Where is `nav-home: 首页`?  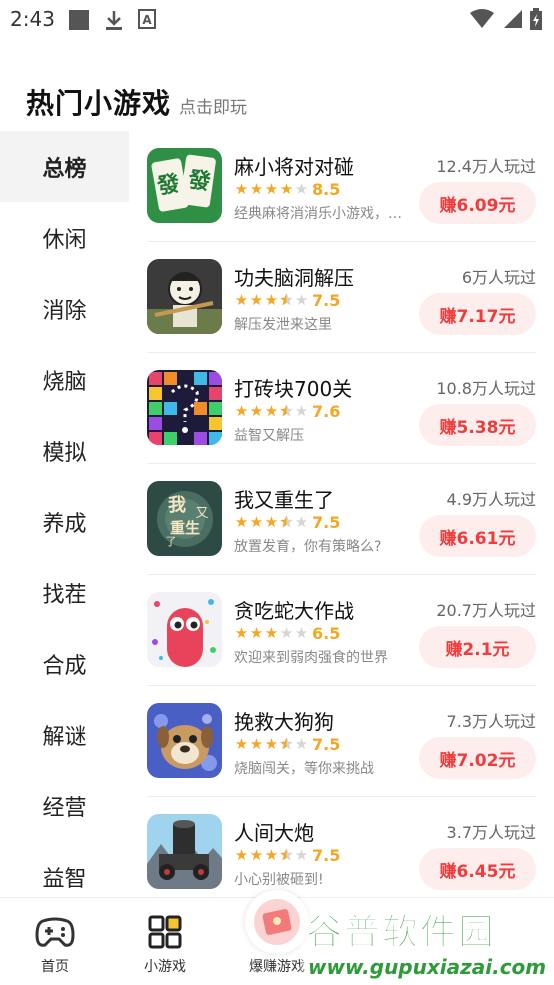
nav-home: 首页 is located at coordinates (55, 941).